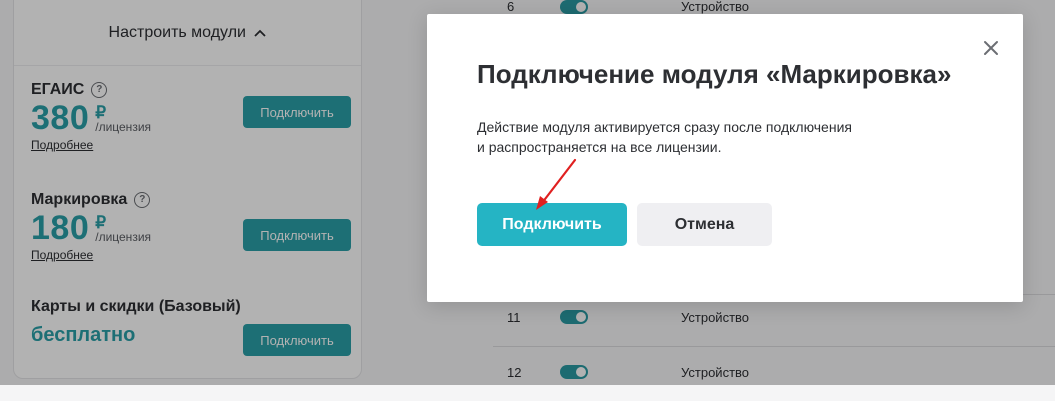  Describe the element at coordinates (991, 48) in the screenshot. I see `close-icon` at that location.